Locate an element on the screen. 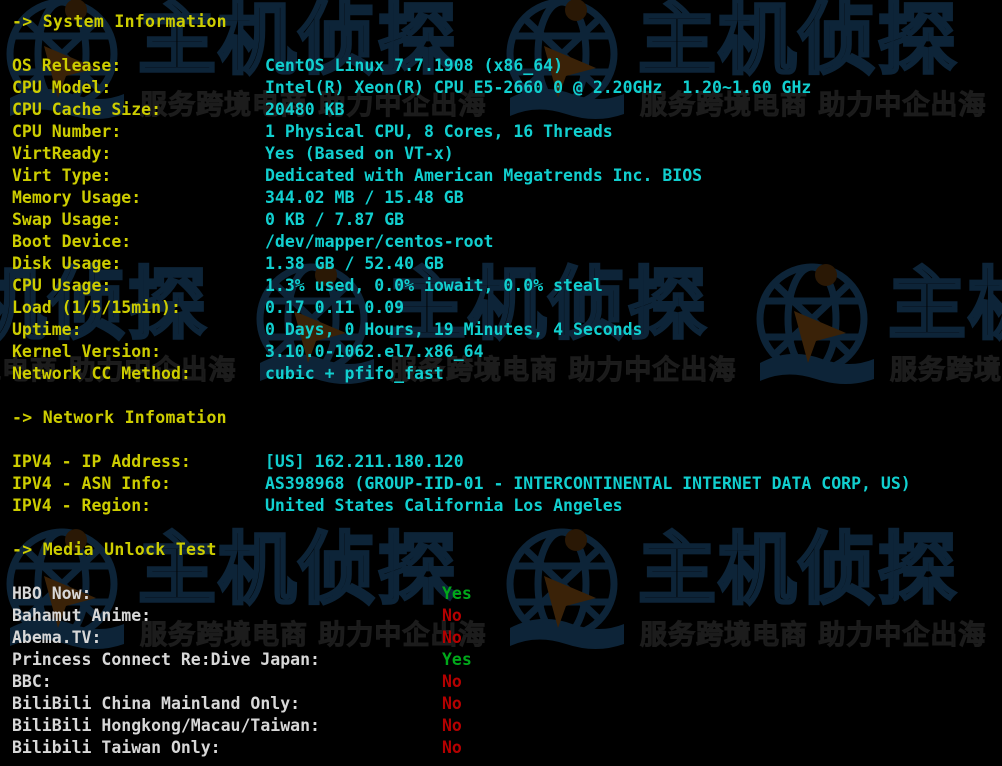 This screenshot has width=1002, height=766. media-test-label: Abema.TV: is located at coordinates (57, 637).